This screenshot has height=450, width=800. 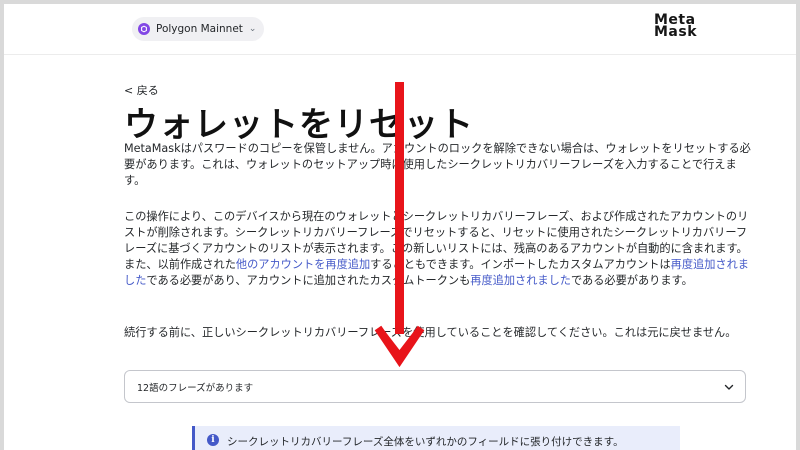 I want to click on metamask-logo: Meta Mask, so click(x=680, y=26).